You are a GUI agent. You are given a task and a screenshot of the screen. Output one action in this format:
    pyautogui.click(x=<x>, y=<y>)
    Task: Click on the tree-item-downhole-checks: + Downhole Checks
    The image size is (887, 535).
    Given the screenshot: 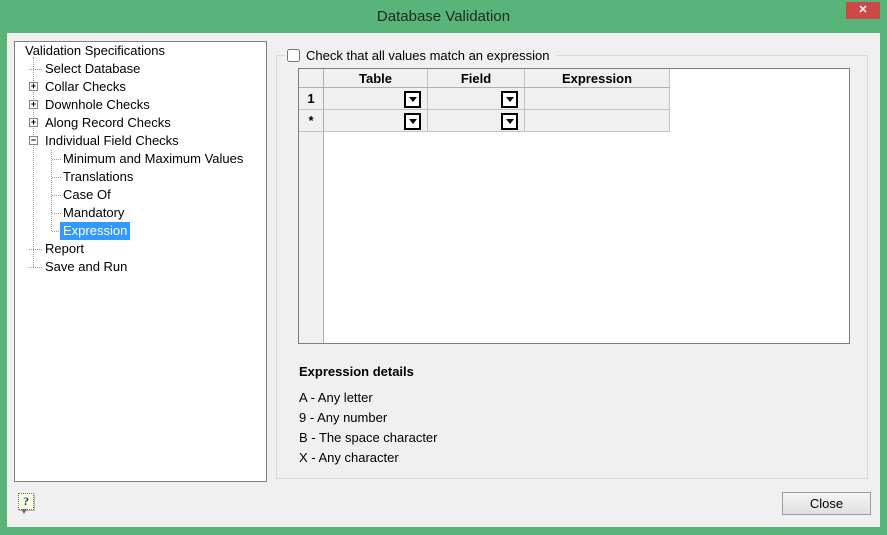 What is the action you would take?
    pyautogui.click(x=140, y=105)
    